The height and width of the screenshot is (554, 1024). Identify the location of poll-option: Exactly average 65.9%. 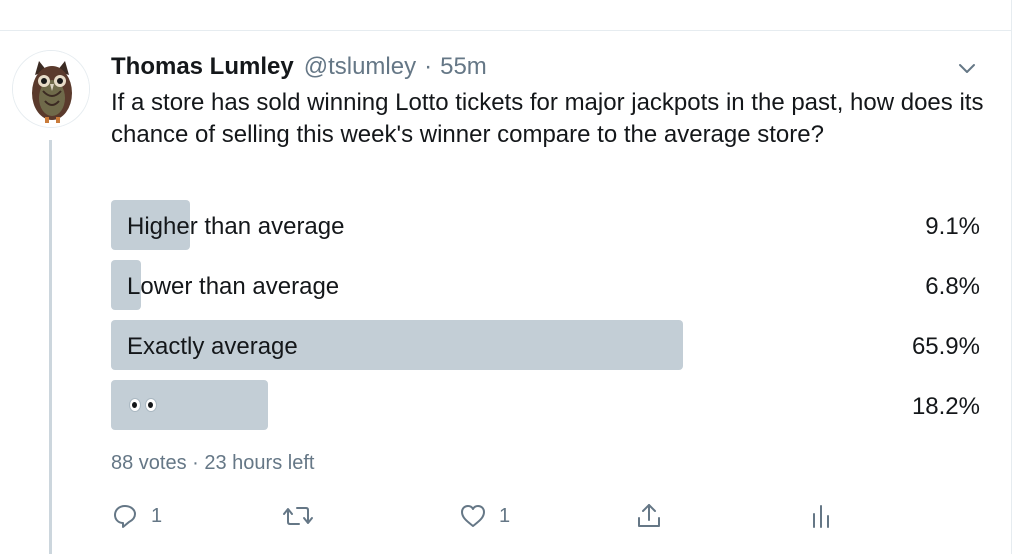
(545, 345).